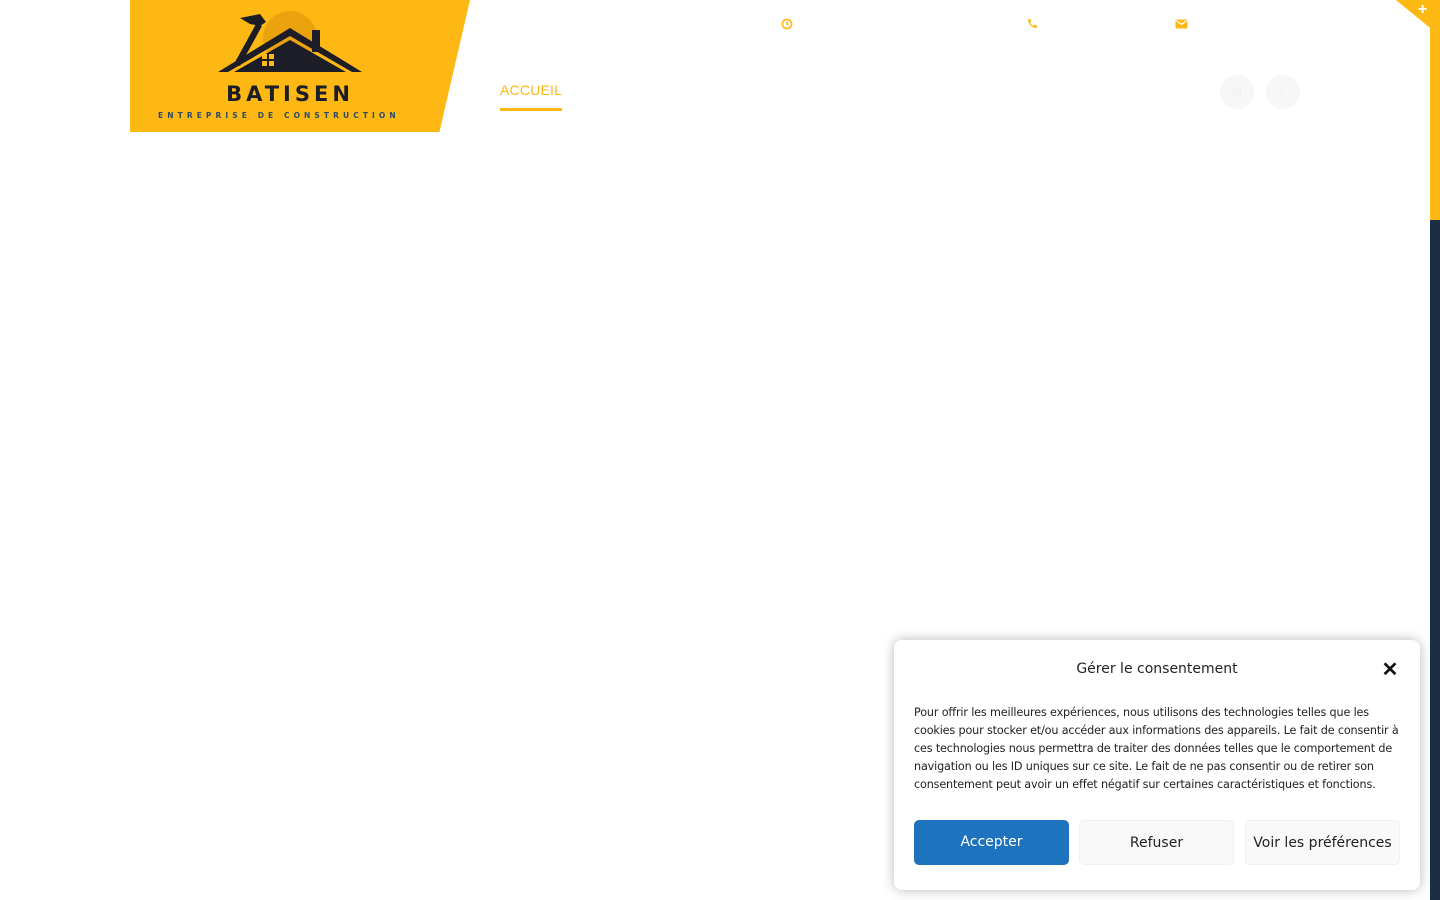  What do you see at coordinates (1157, 669) in the screenshot?
I see `consent-title: Gérer le consentement` at bounding box center [1157, 669].